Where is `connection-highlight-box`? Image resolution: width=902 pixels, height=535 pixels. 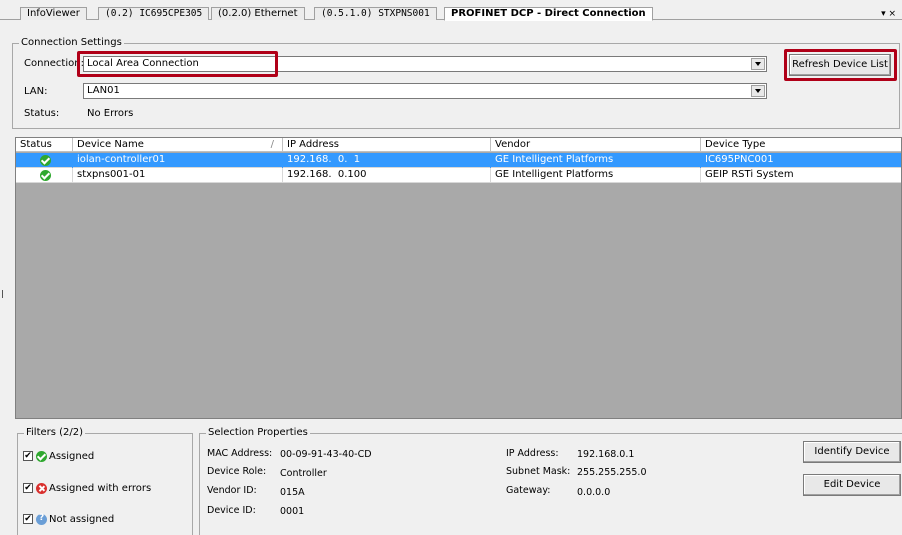 connection-highlight-box is located at coordinates (177, 64).